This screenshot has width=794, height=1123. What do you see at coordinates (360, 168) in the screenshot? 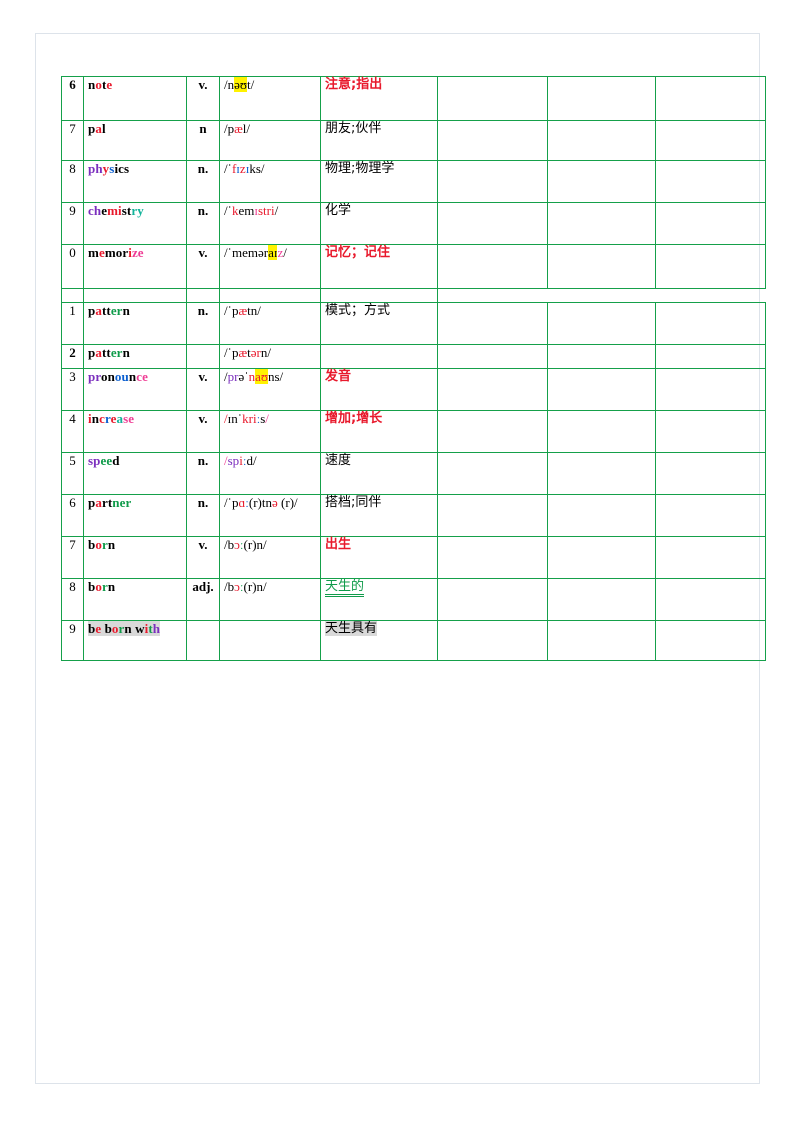
I see `meaning-text: 物理;物理学` at bounding box center [360, 168].